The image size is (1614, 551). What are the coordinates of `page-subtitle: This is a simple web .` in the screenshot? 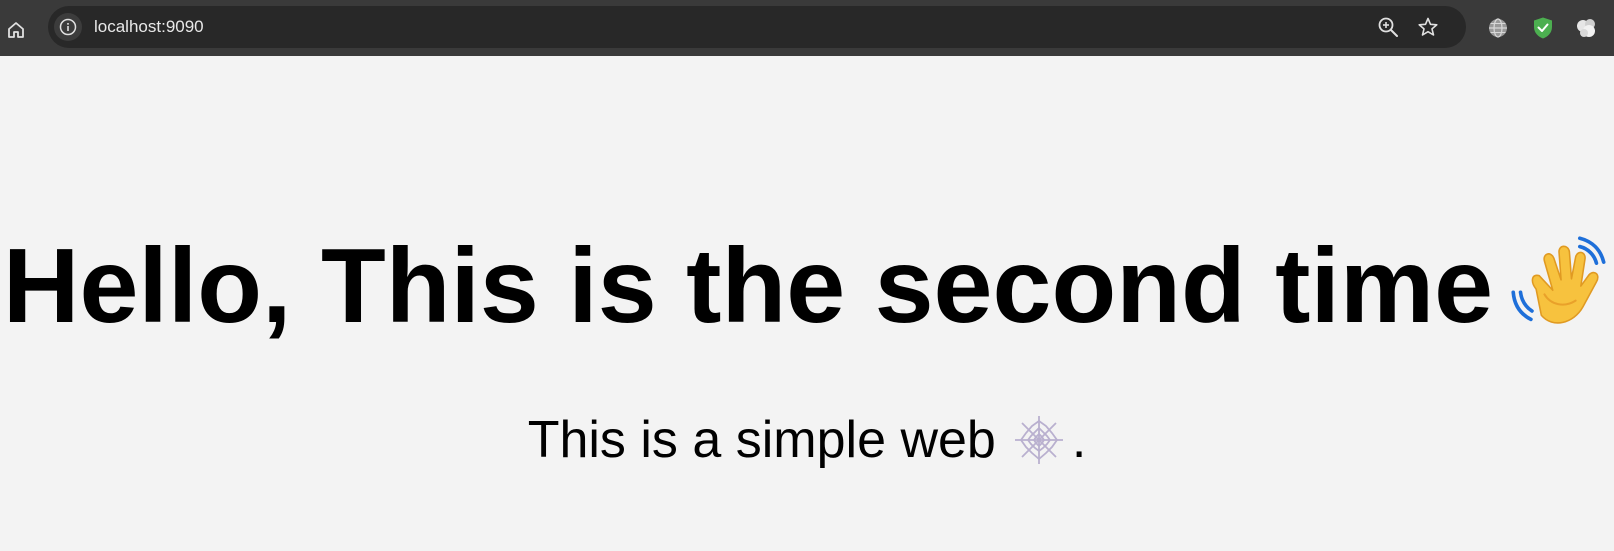 It's located at (807, 440).